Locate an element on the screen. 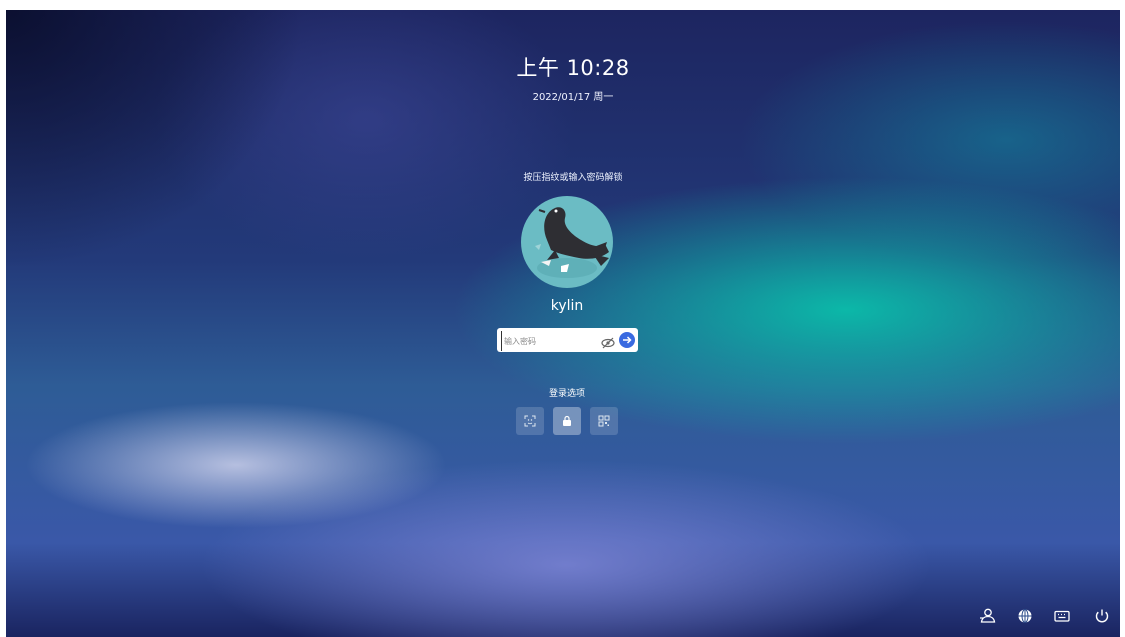 The height and width of the screenshot is (637, 1125). power-icon is located at coordinates (1102, 616).